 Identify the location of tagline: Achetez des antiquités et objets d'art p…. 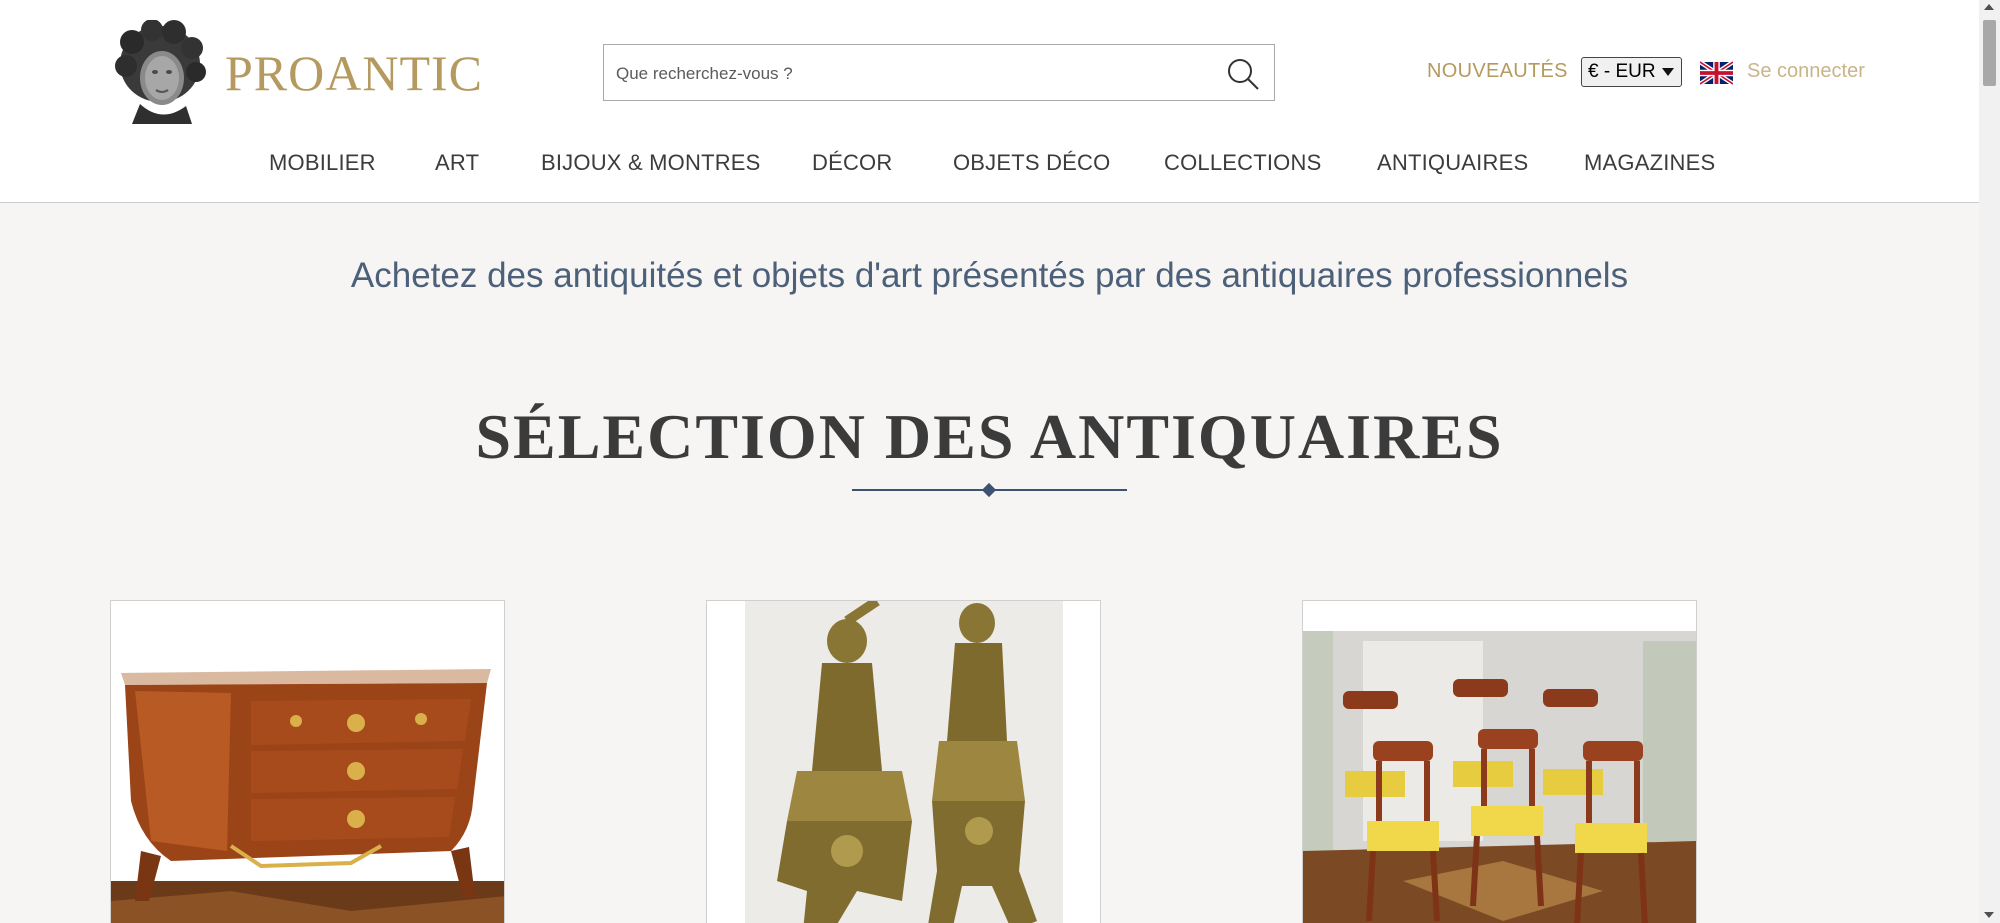
(989, 275).